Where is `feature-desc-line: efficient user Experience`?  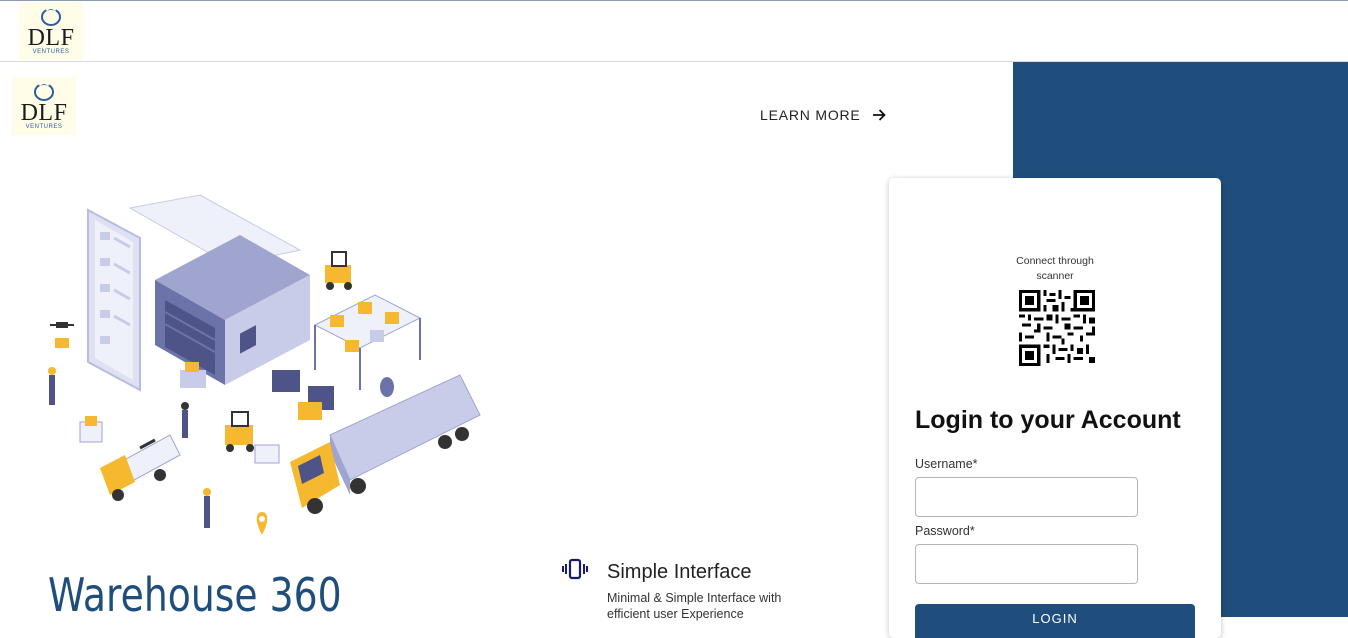
feature-desc-line: efficient user Experience is located at coordinates (675, 614).